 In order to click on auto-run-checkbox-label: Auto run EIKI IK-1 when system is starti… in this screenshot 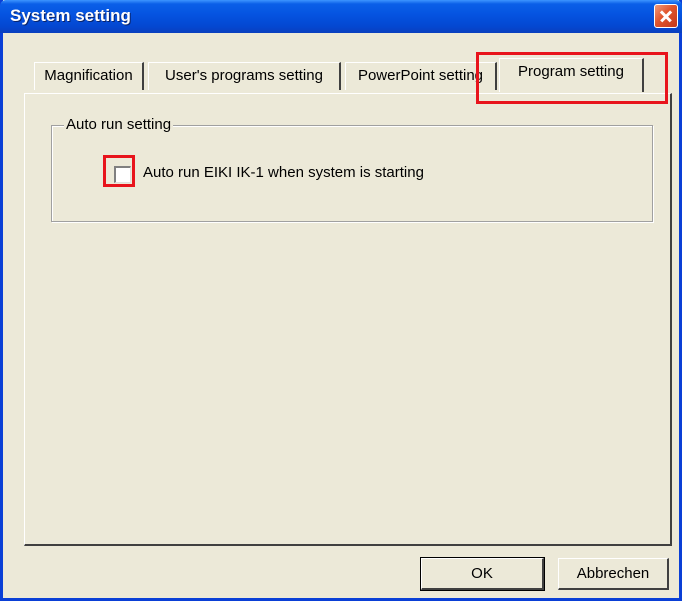, I will do `click(283, 172)`.